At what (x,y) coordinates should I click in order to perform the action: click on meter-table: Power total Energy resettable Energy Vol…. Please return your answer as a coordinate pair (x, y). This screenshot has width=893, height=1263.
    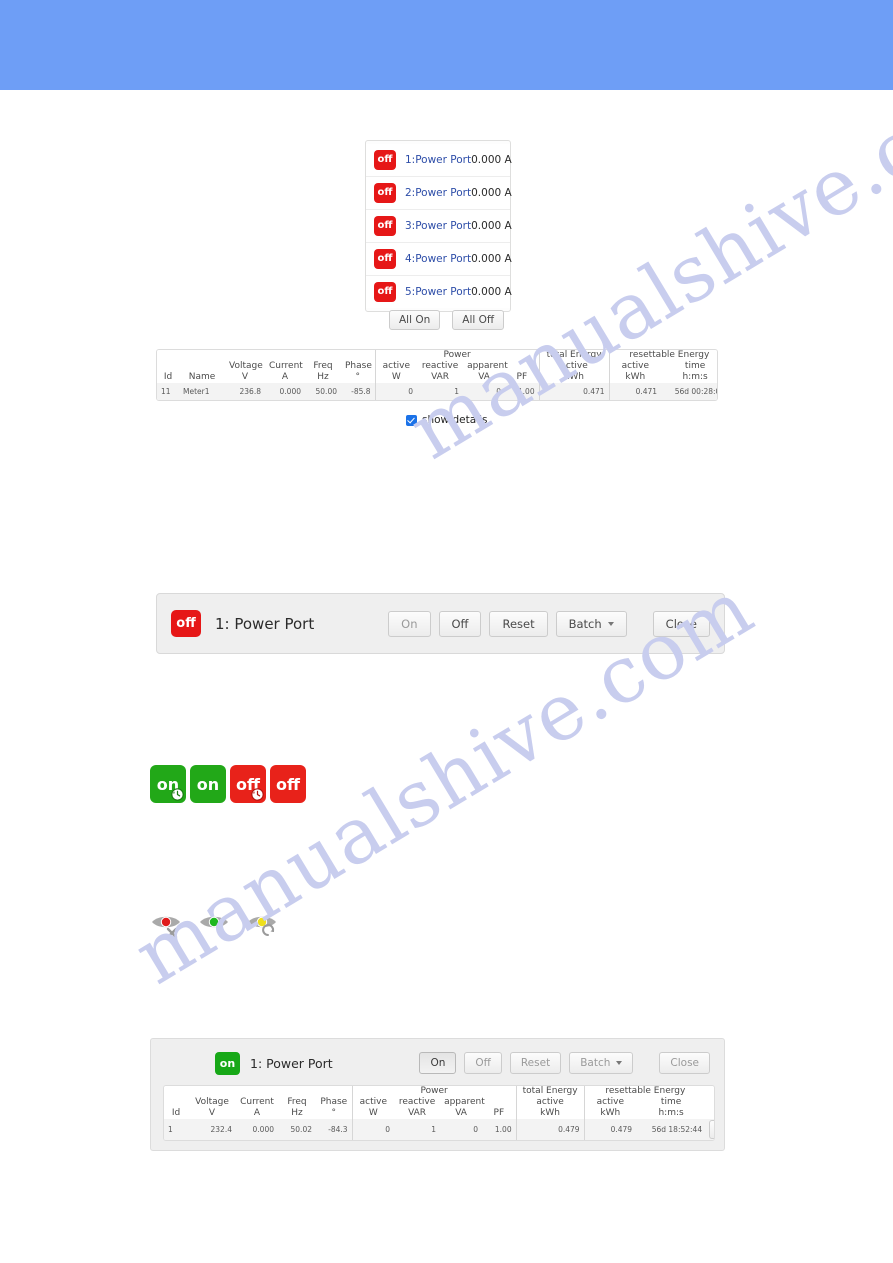
    Looking at the image, I should click on (437, 375).